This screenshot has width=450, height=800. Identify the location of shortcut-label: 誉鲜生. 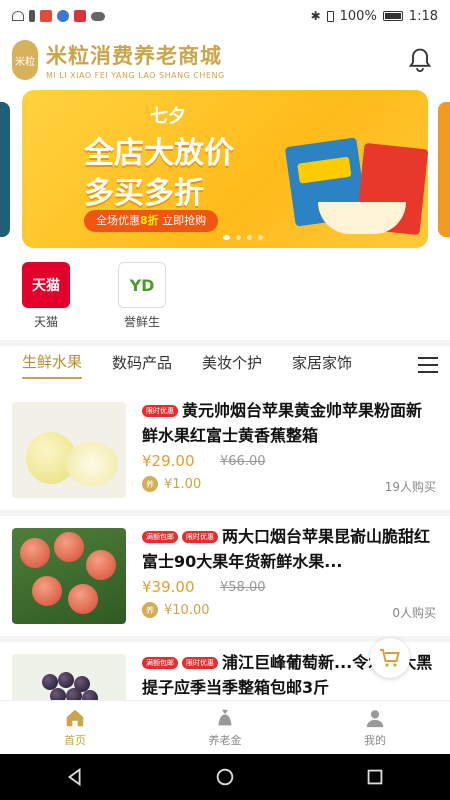
(141, 322).